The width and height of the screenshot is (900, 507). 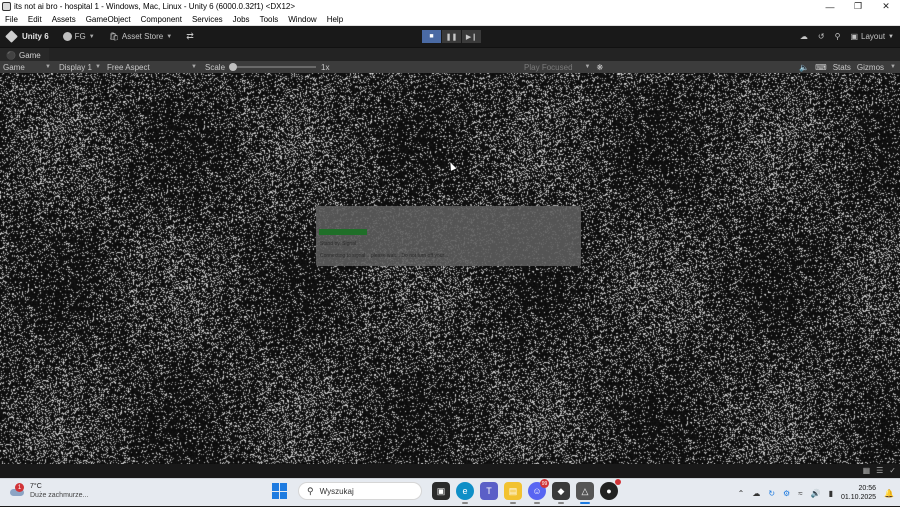 What do you see at coordinates (35, 19) in the screenshot?
I see `menu-edit: Edit` at bounding box center [35, 19].